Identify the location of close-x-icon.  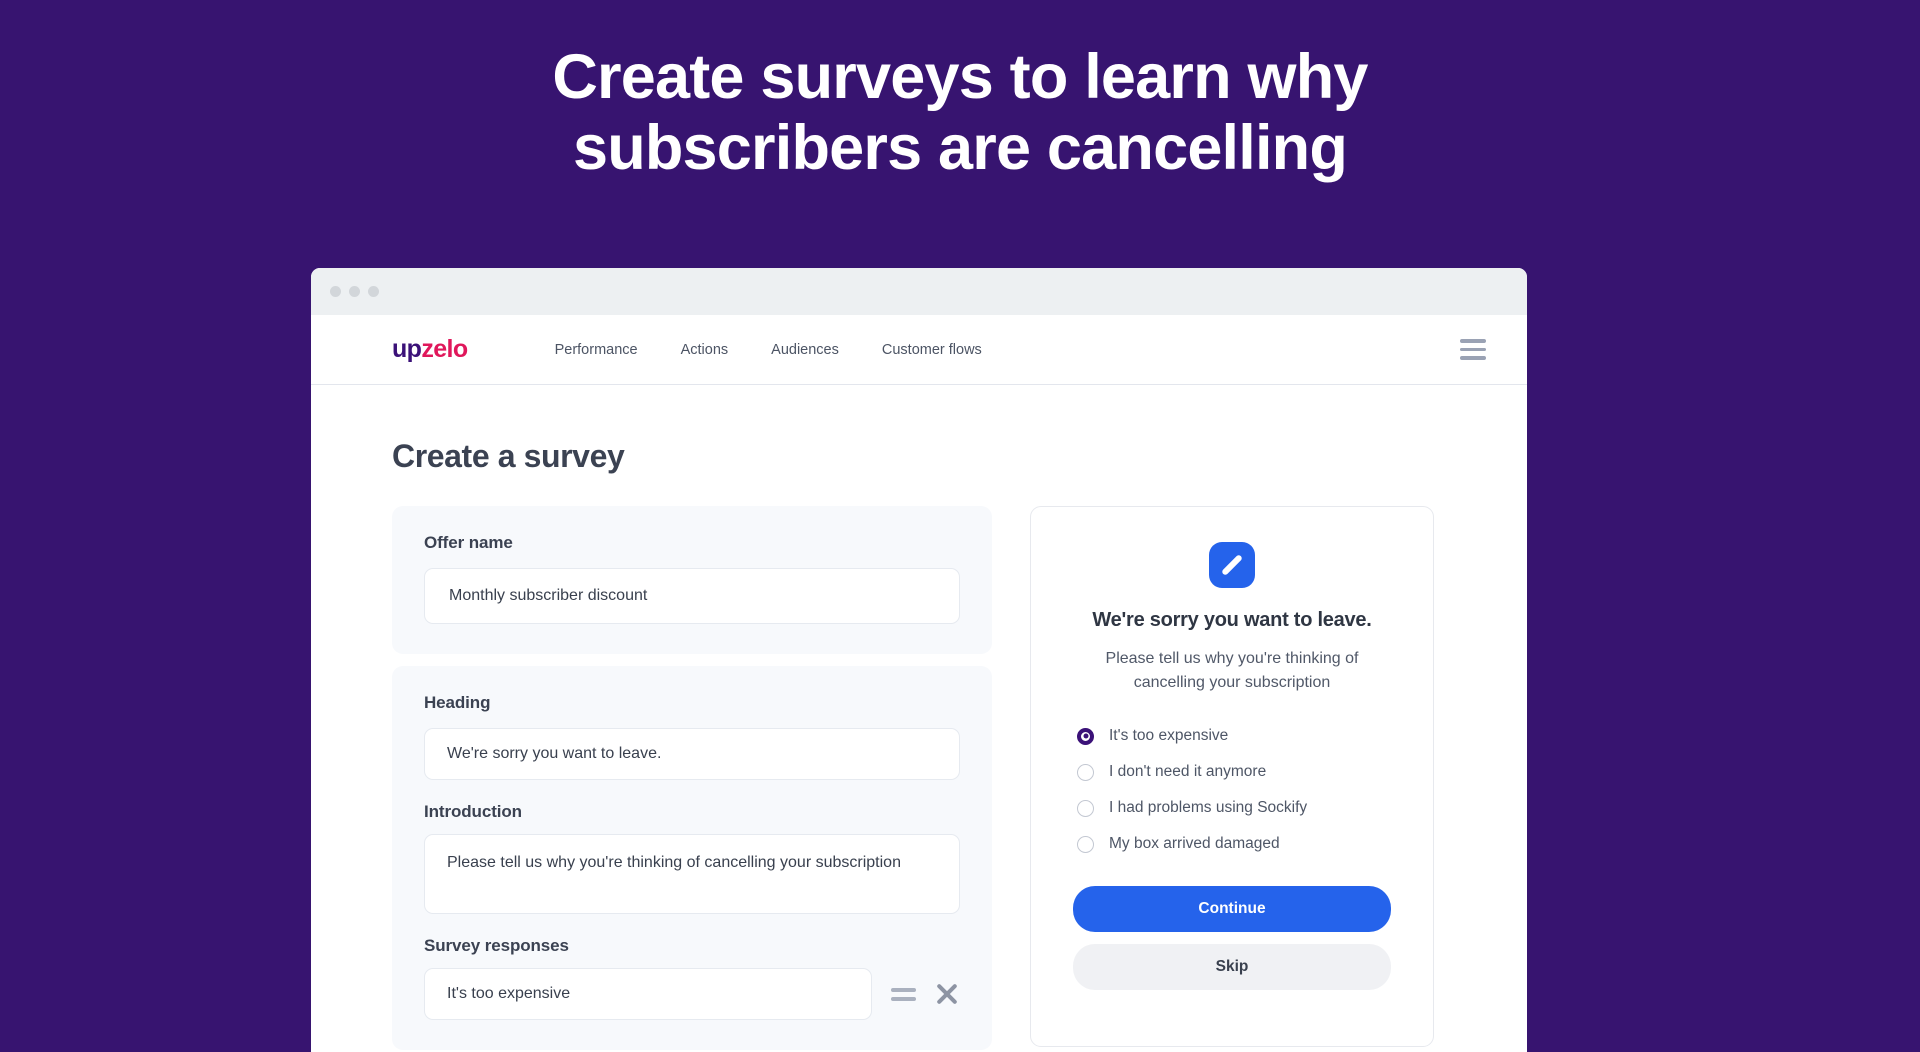
(947, 994).